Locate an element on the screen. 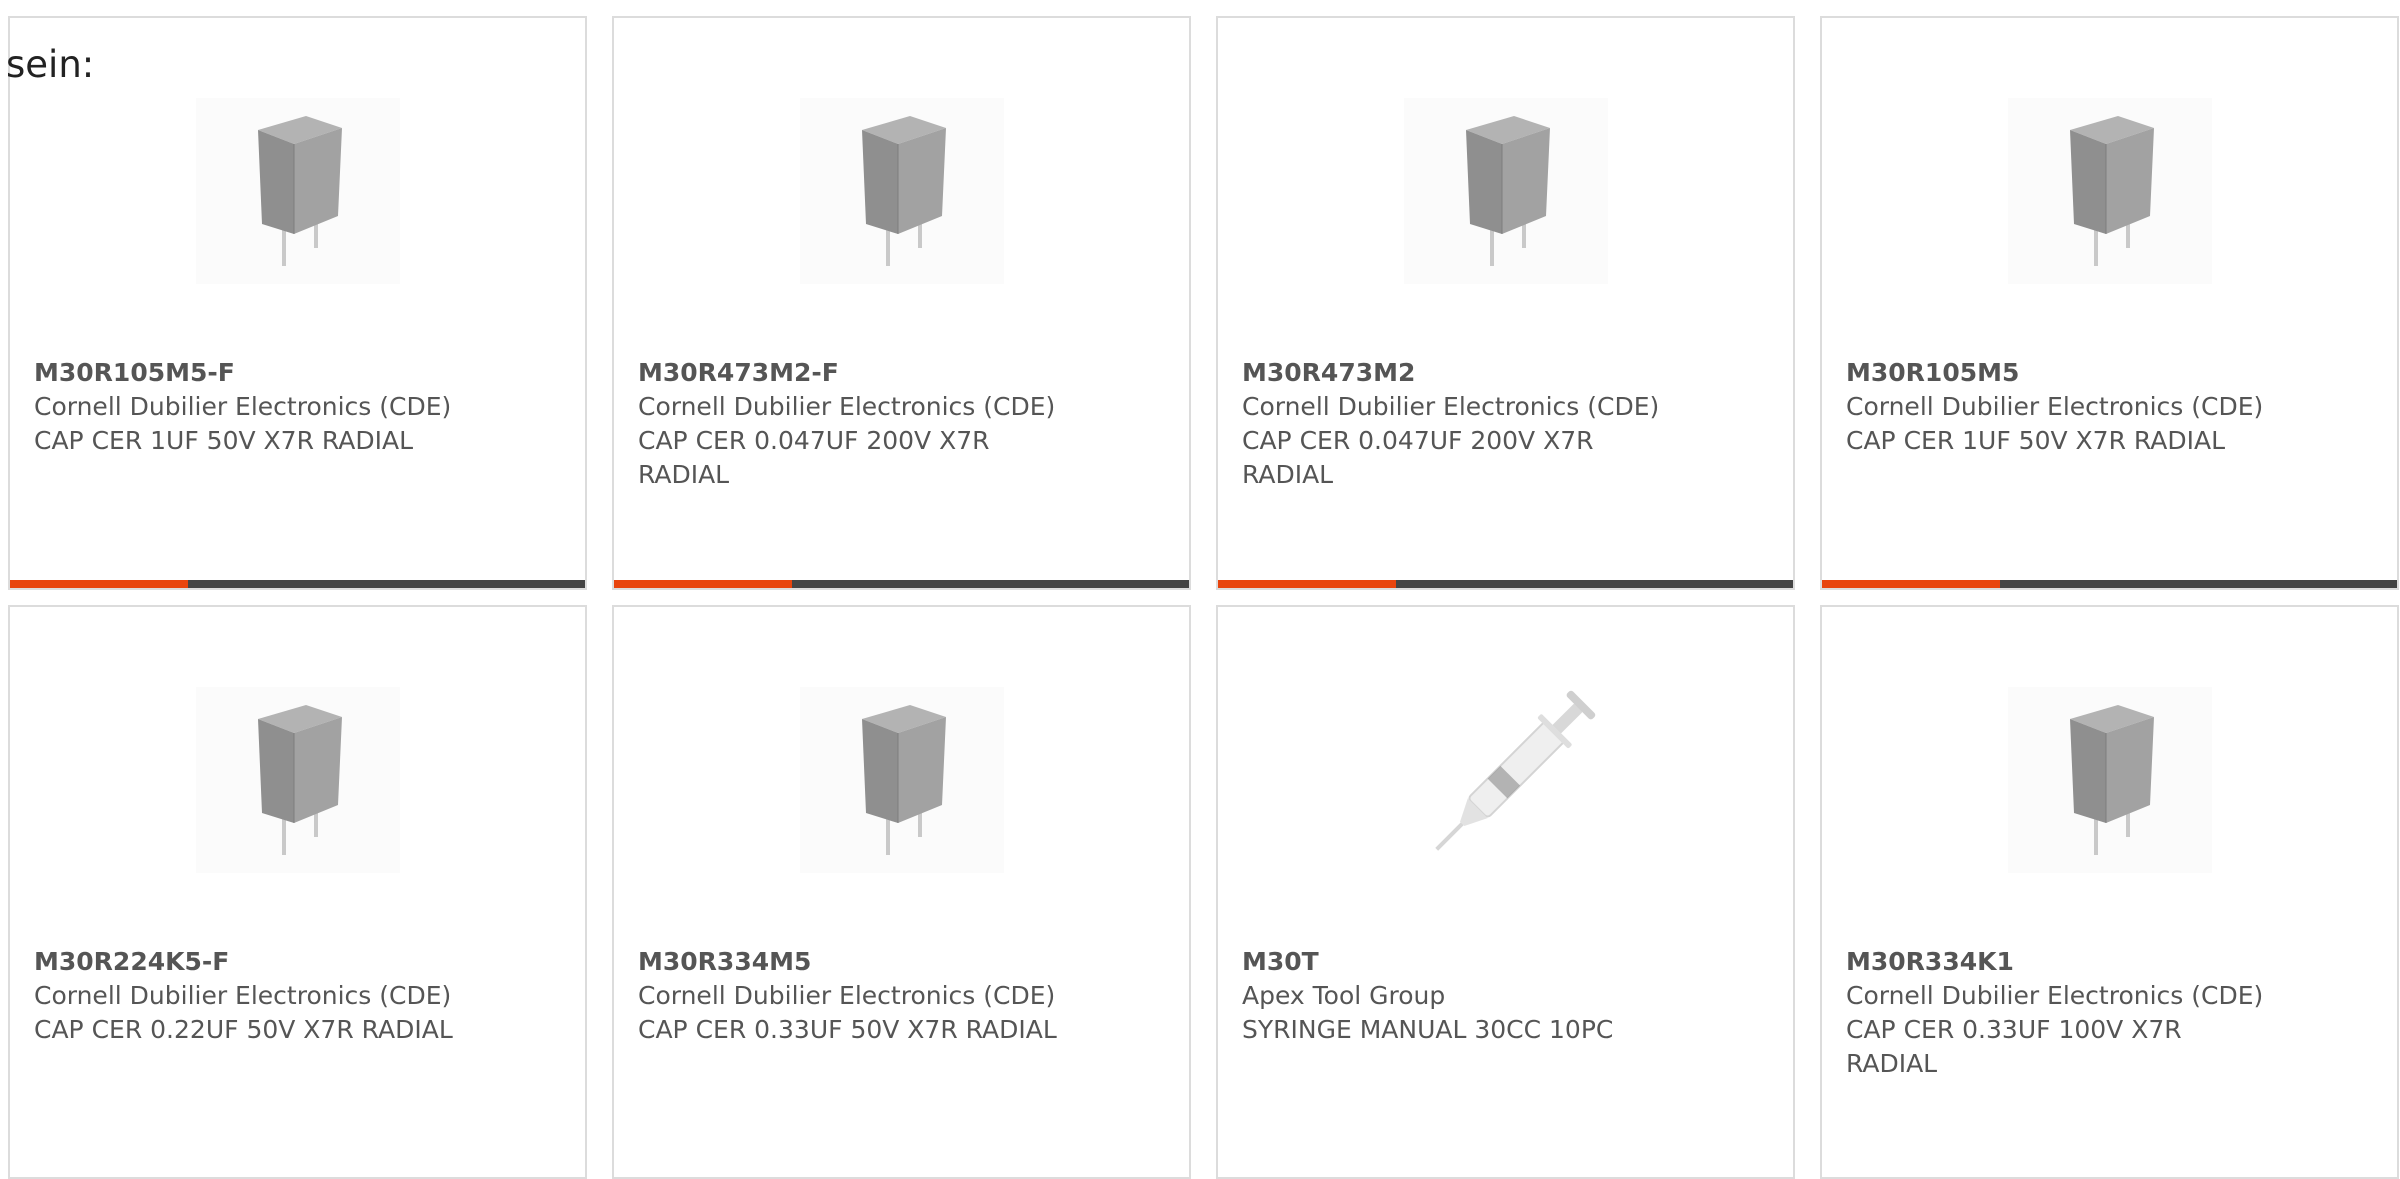 The image size is (2400, 1179). part-number: M30T is located at coordinates (1505, 962).